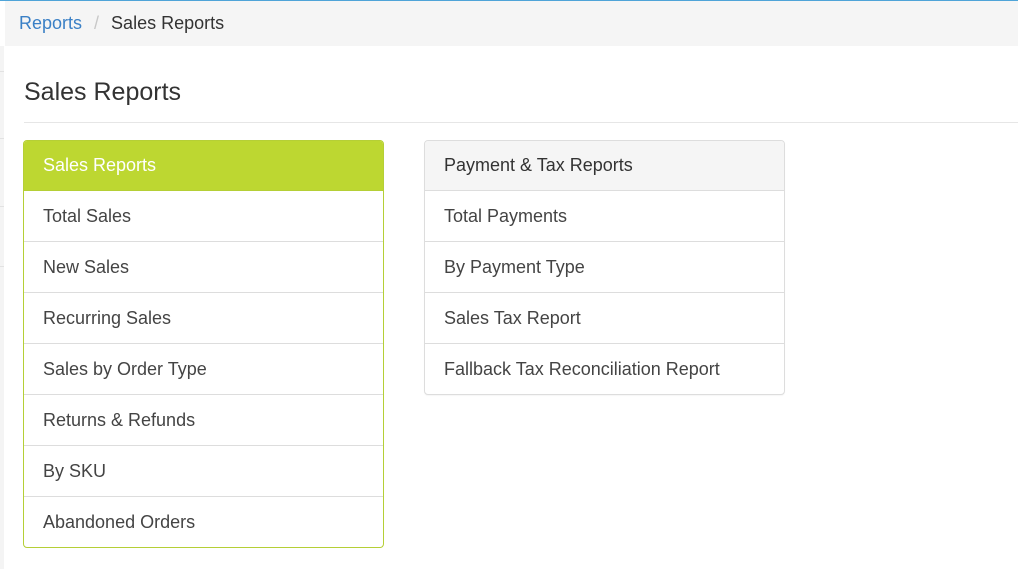 This screenshot has height=569, width=1018. What do you see at coordinates (50, 23) in the screenshot?
I see `breadcrumb-link-reports: Reports` at bounding box center [50, 23].